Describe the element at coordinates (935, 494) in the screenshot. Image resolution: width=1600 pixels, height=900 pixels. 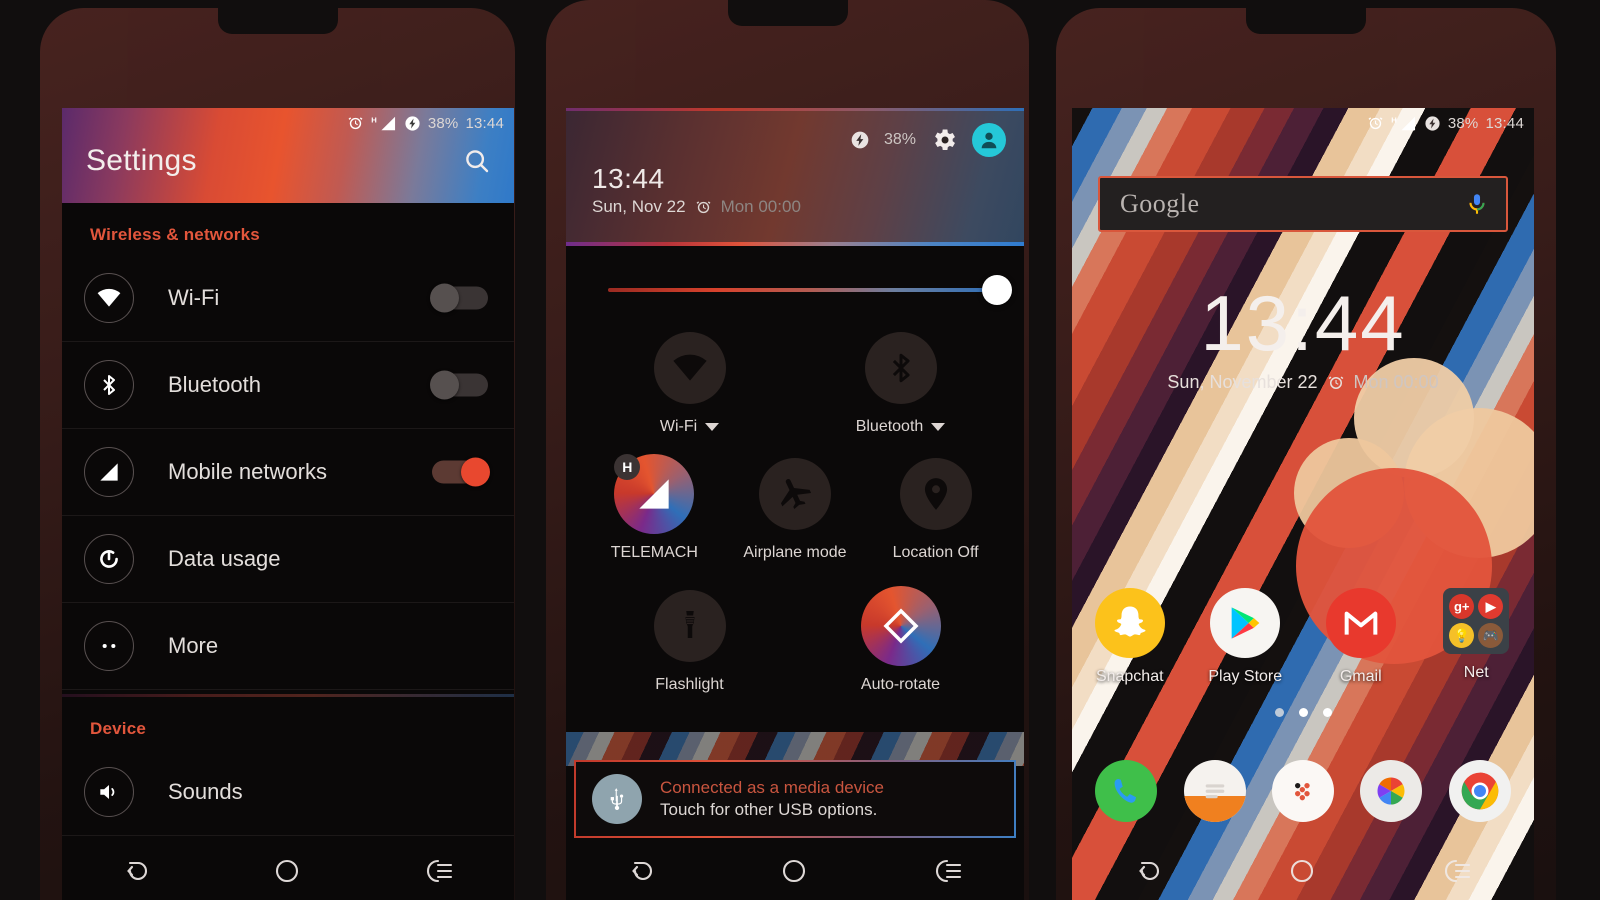
I see `location-pin-icon` at that location.